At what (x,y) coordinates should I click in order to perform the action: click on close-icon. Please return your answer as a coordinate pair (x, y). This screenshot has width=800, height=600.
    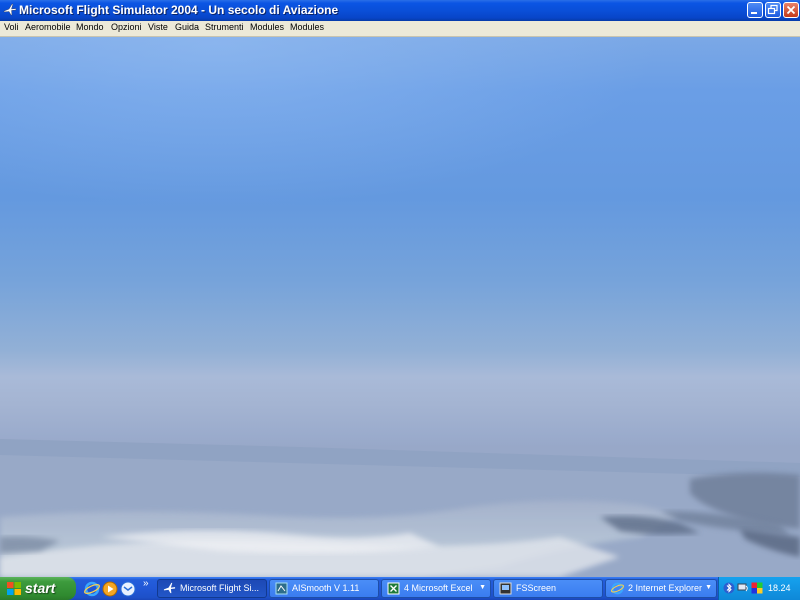
    Looking at the image, I should click on (791, 10).